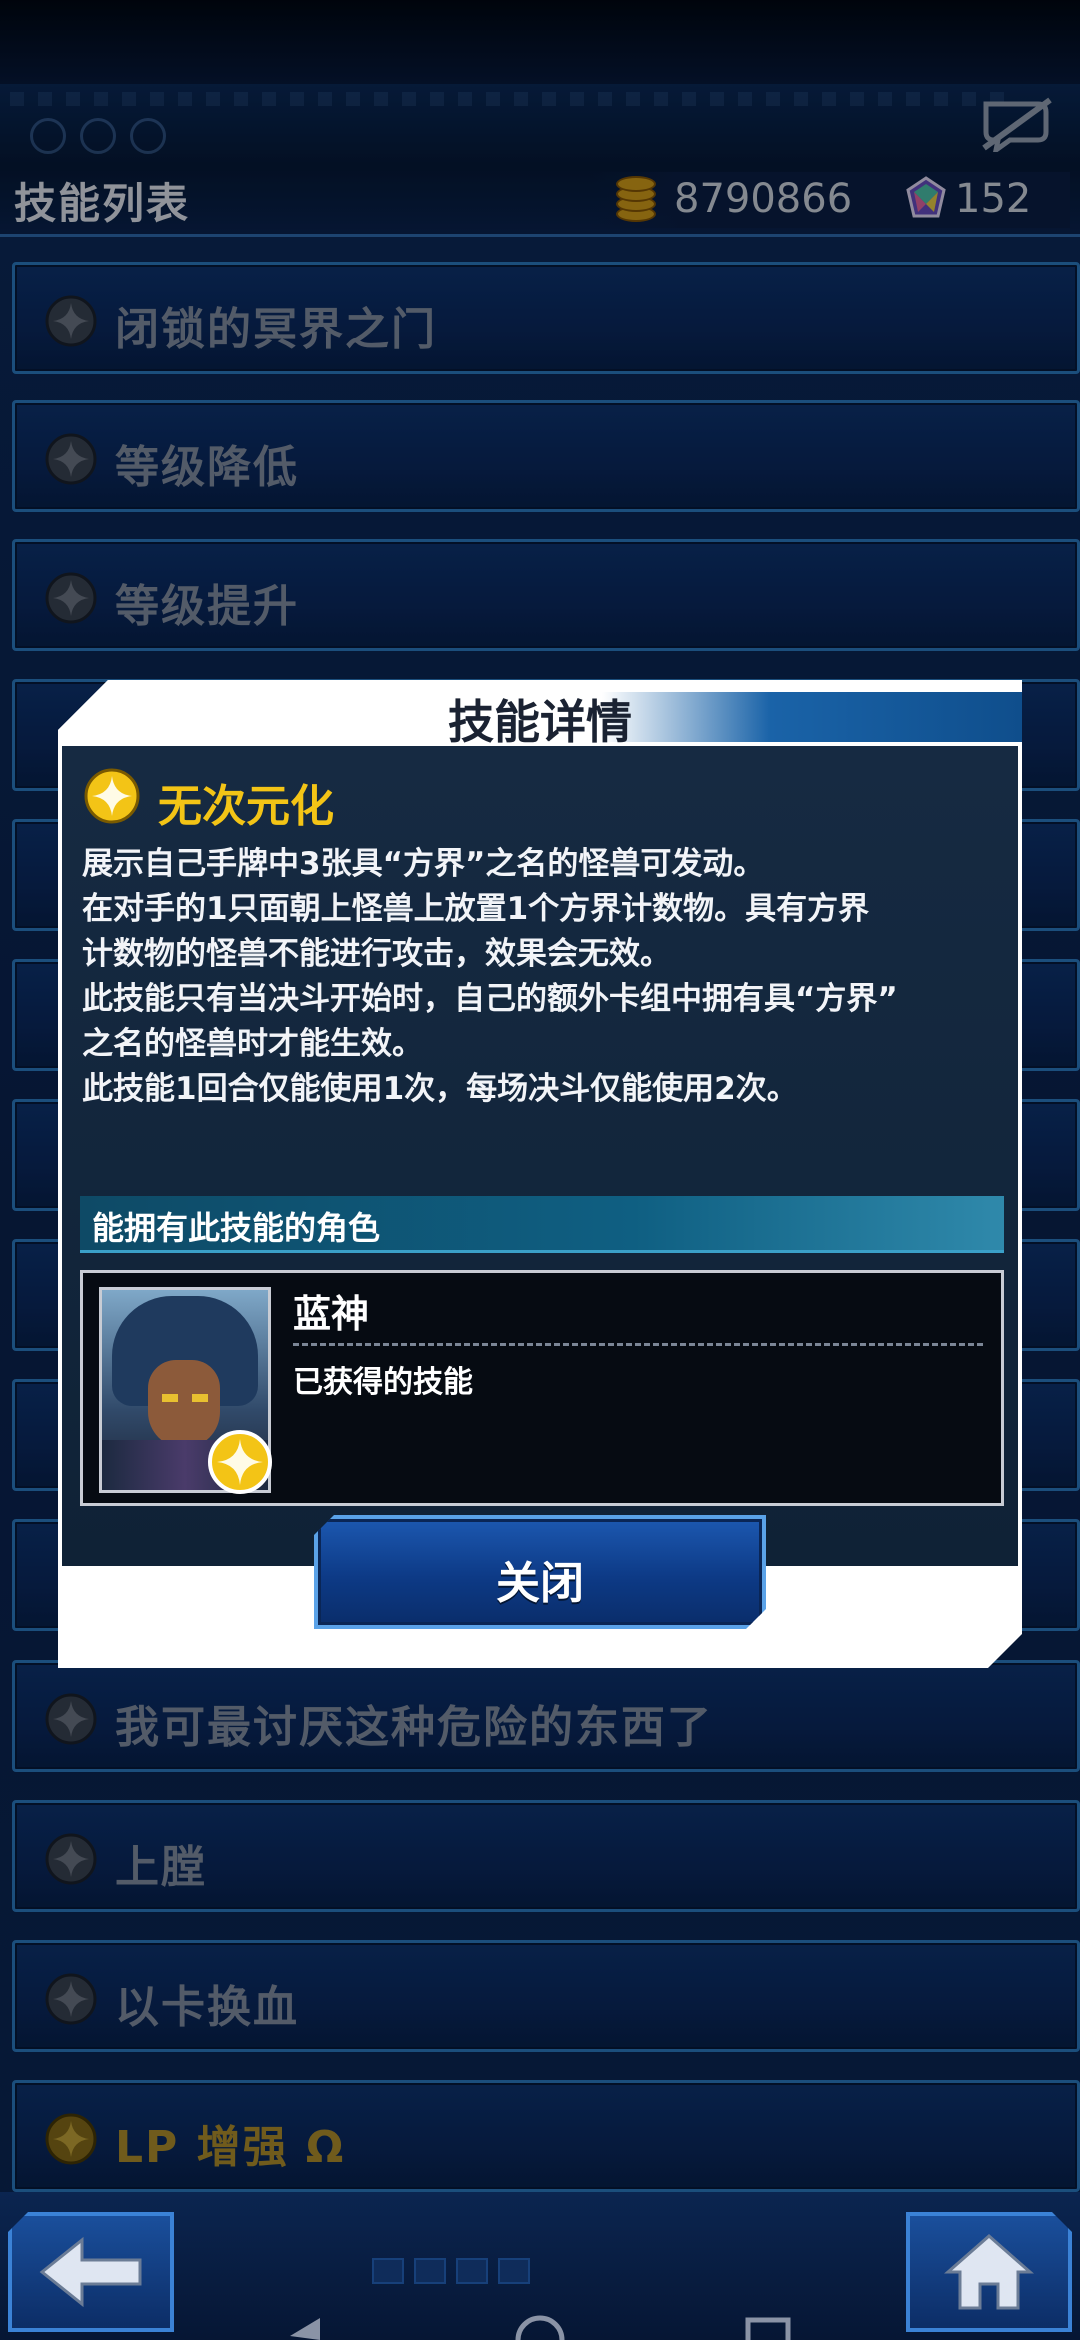  What do you see at coordinates (246, 806) in the screenshot?
I see `skill-detail-name: 无次元化` at bounding box center [246, 806].